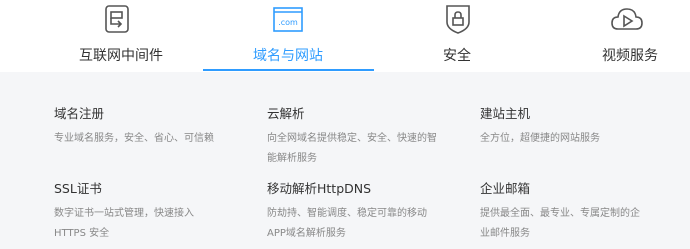 The image size is (690, 249). I want to click on tab-security: 安全, so click(455, 36).